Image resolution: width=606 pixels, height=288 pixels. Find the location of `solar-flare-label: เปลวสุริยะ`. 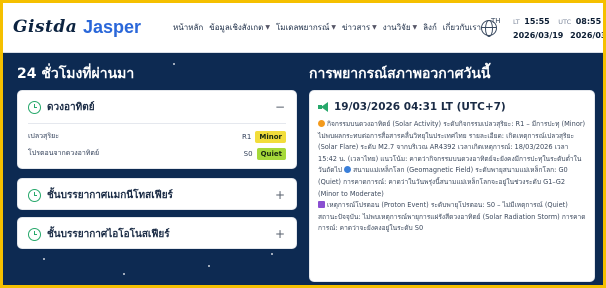

solar-flare-label: เปลวสุริยะ is located at coordinates (43, 136).